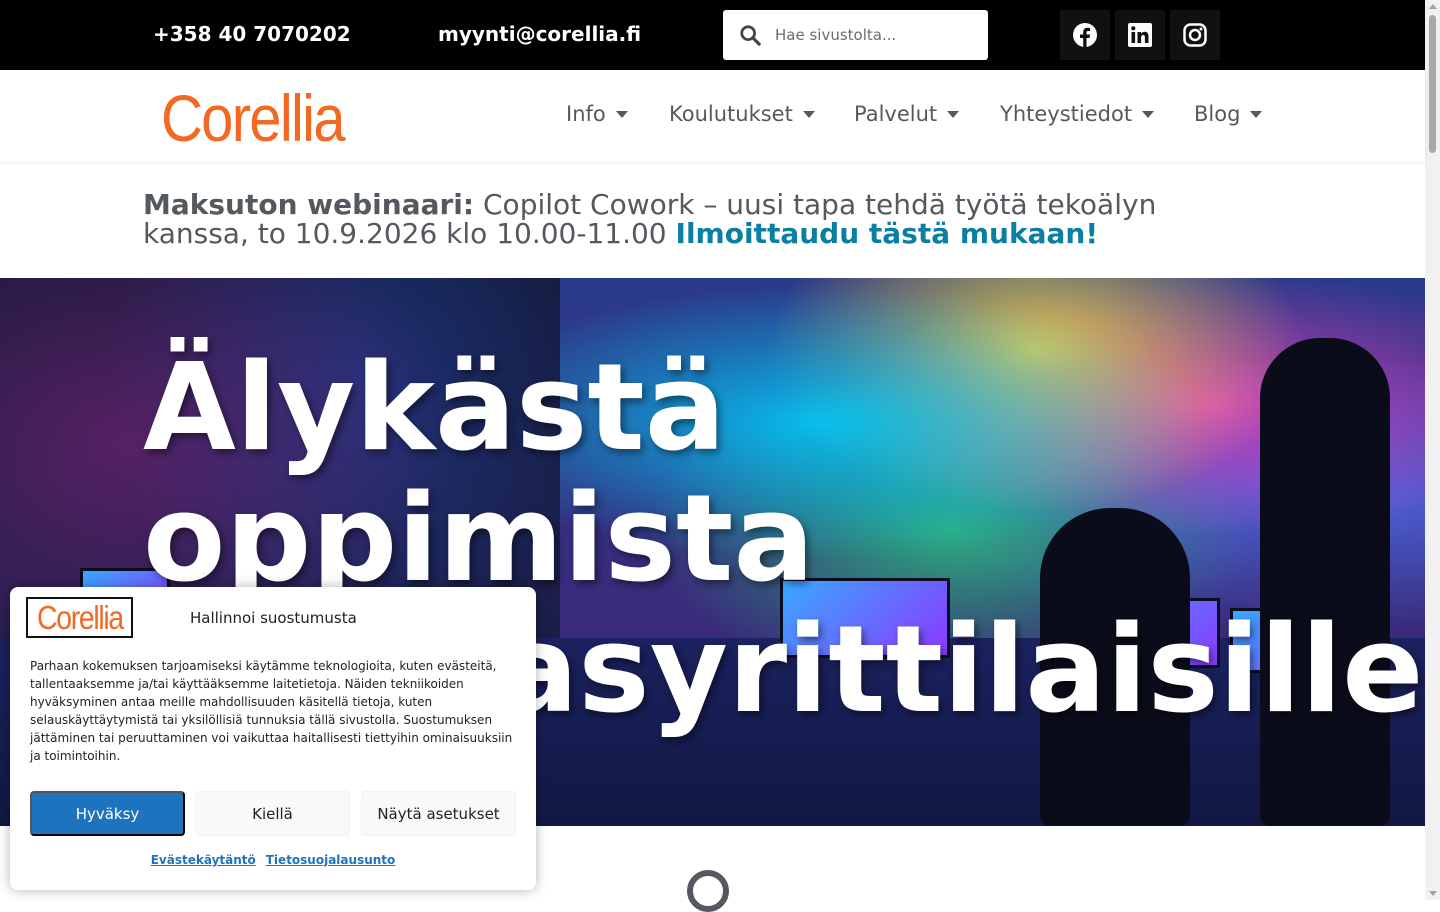 This screenshot has width=1440, height=912. I want to click on nav-item-yhteystiedot: Yhteystiedot, so click(1077, 114).